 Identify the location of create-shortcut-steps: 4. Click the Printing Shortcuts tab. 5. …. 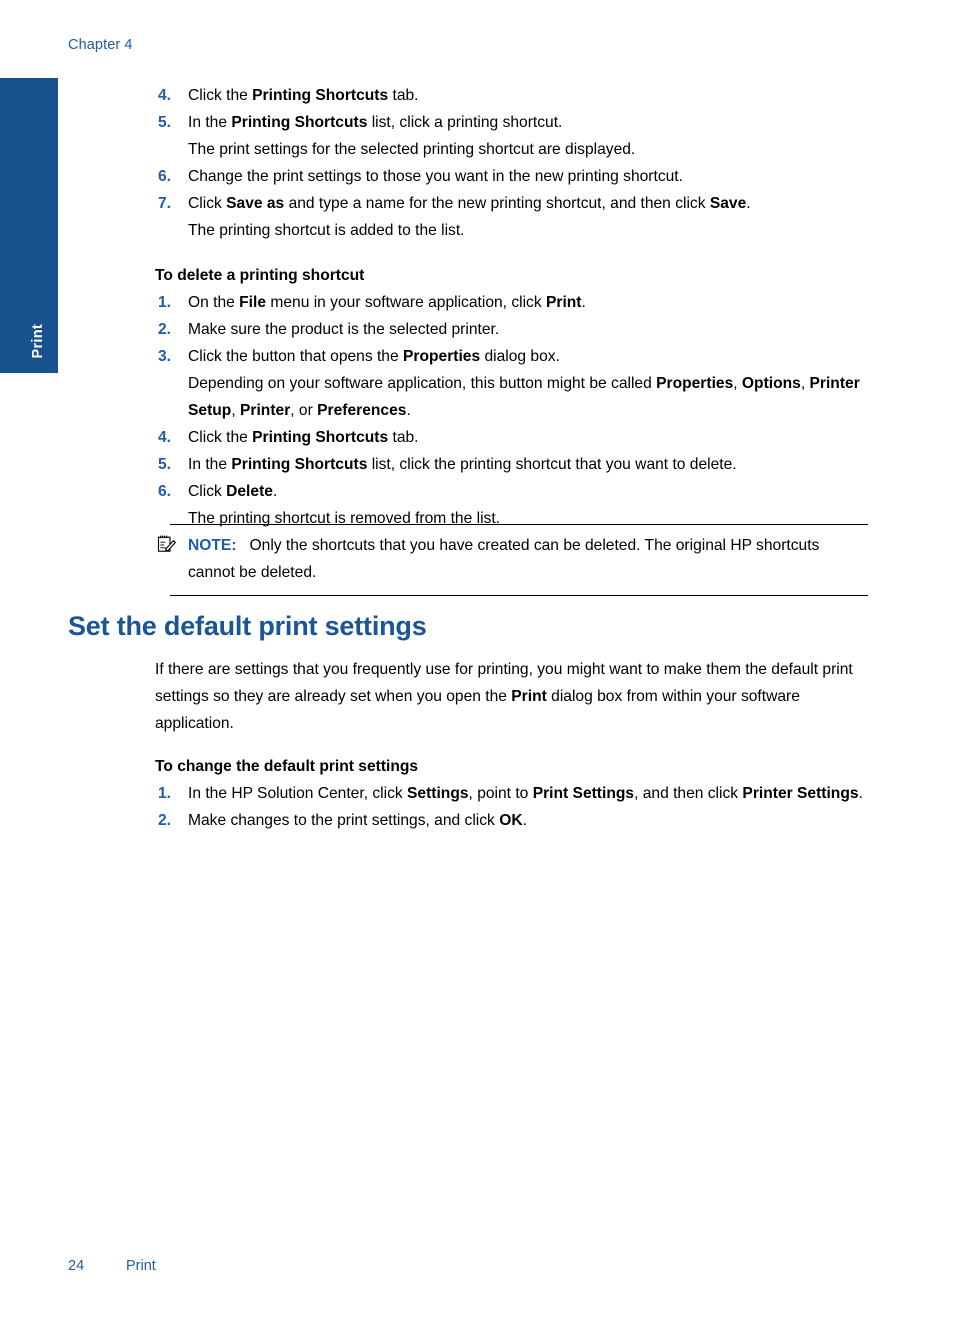
(512, 163).